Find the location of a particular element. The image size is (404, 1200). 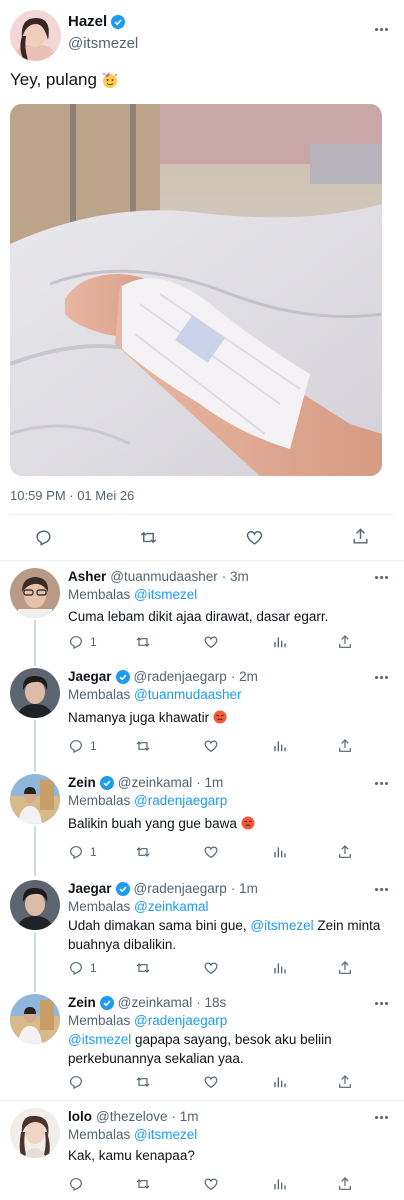

tweet-time: · 2m is located at coordinates (244, 676).